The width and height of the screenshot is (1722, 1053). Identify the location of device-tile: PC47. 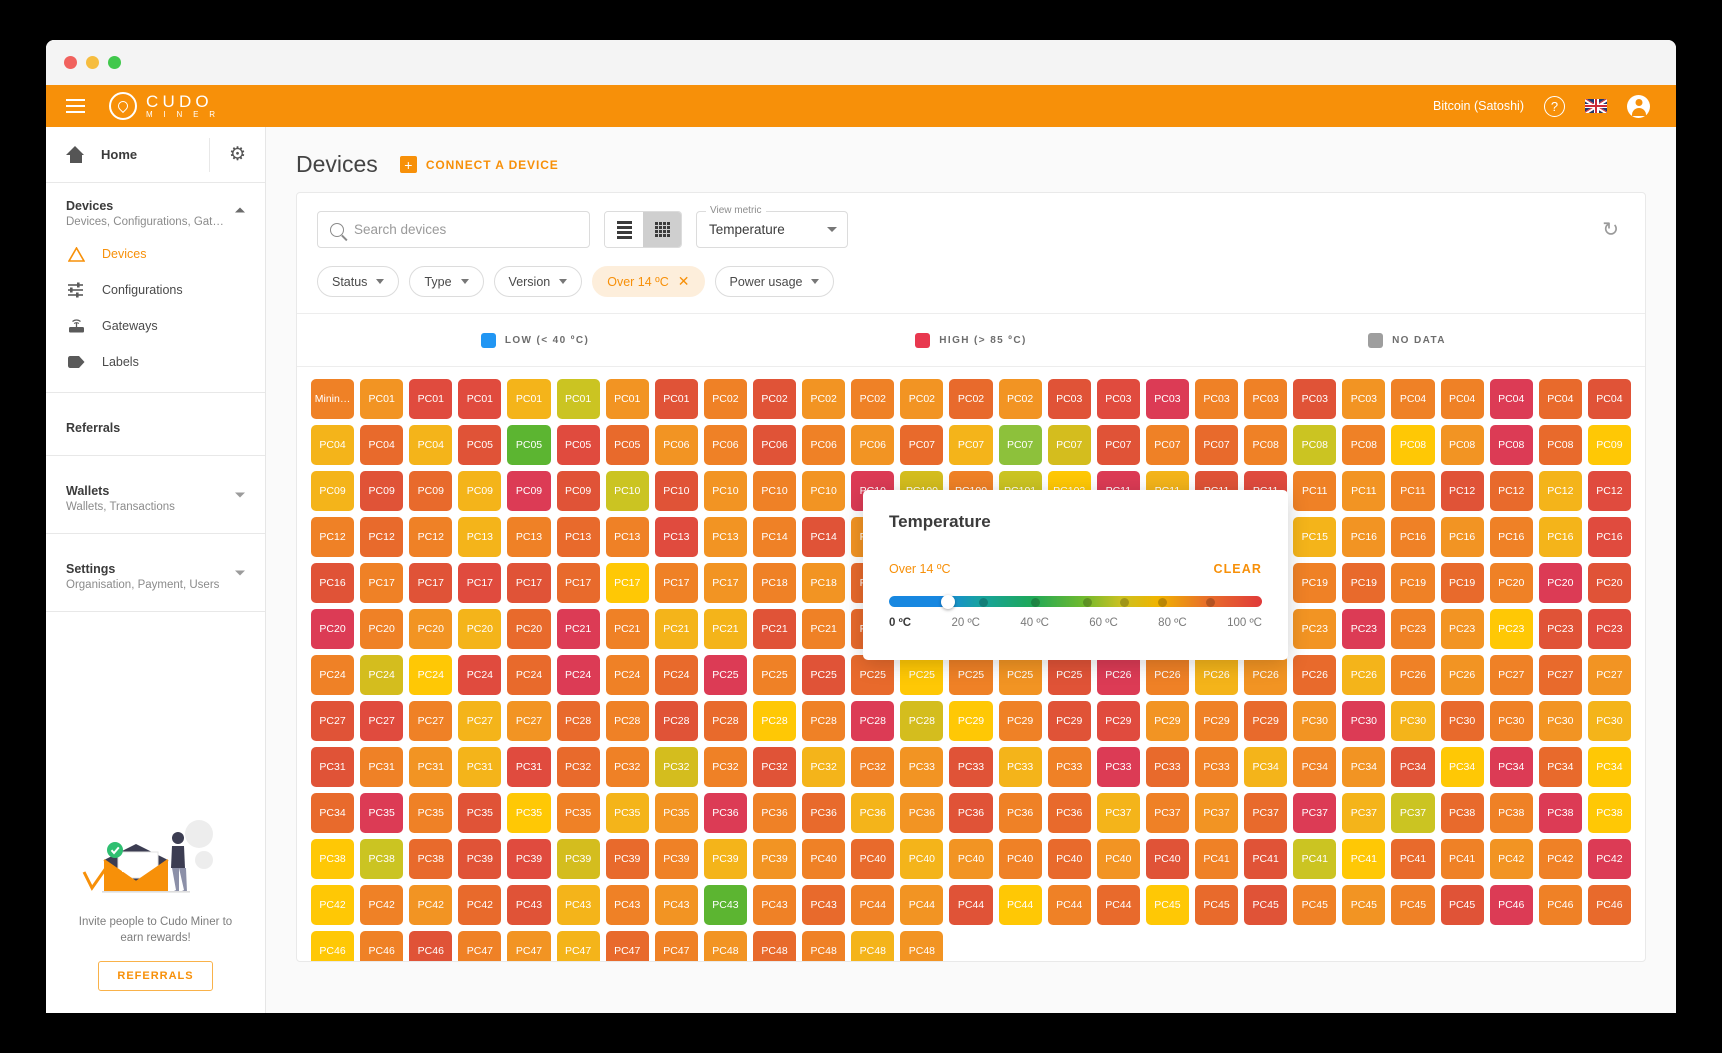
(676, 946).